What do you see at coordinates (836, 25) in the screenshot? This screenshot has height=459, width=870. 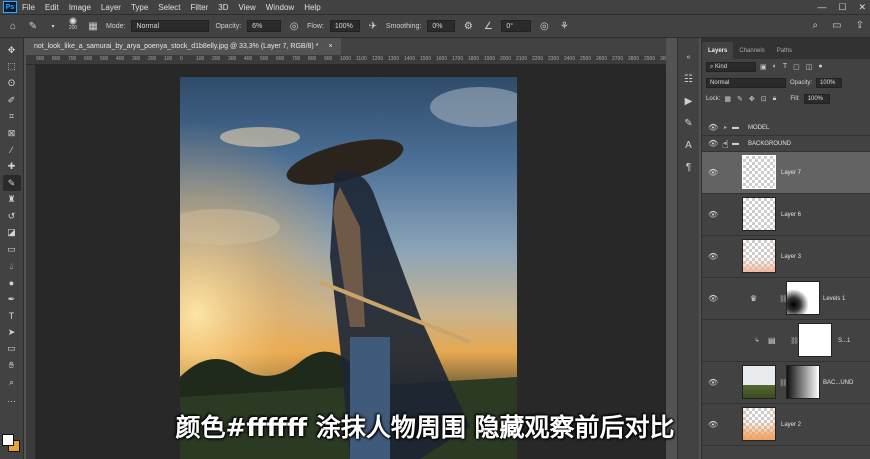 I see `workspace-icon: ▭` at bounding box center [836, 25].